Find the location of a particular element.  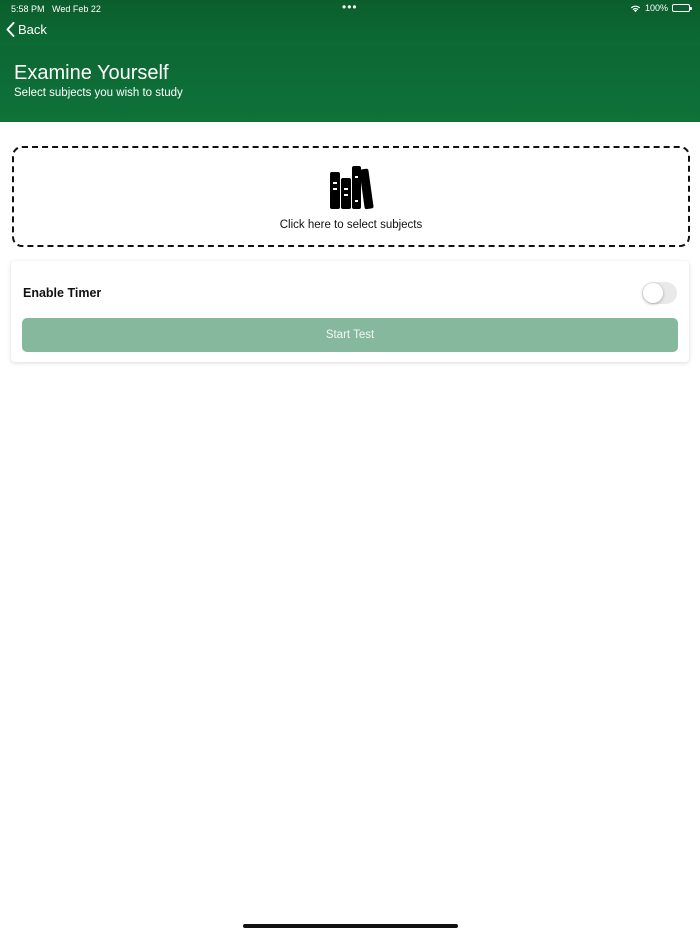

page-title: Examine Yourself is located at coordinates (91, 73).